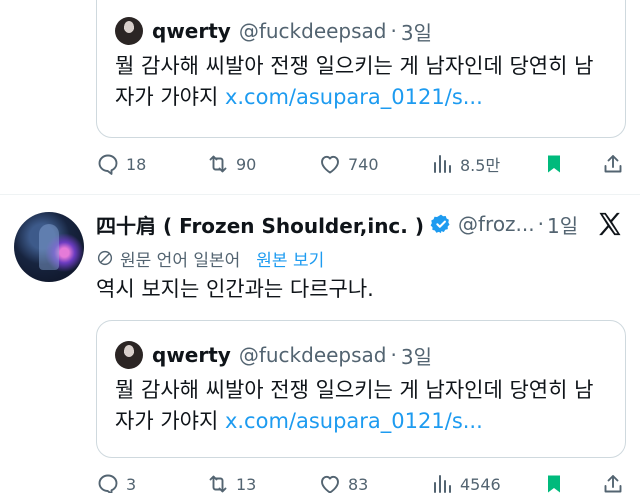 This screenshot has width=640, height=493. I want to click on author-avatar, so click(49, 247).